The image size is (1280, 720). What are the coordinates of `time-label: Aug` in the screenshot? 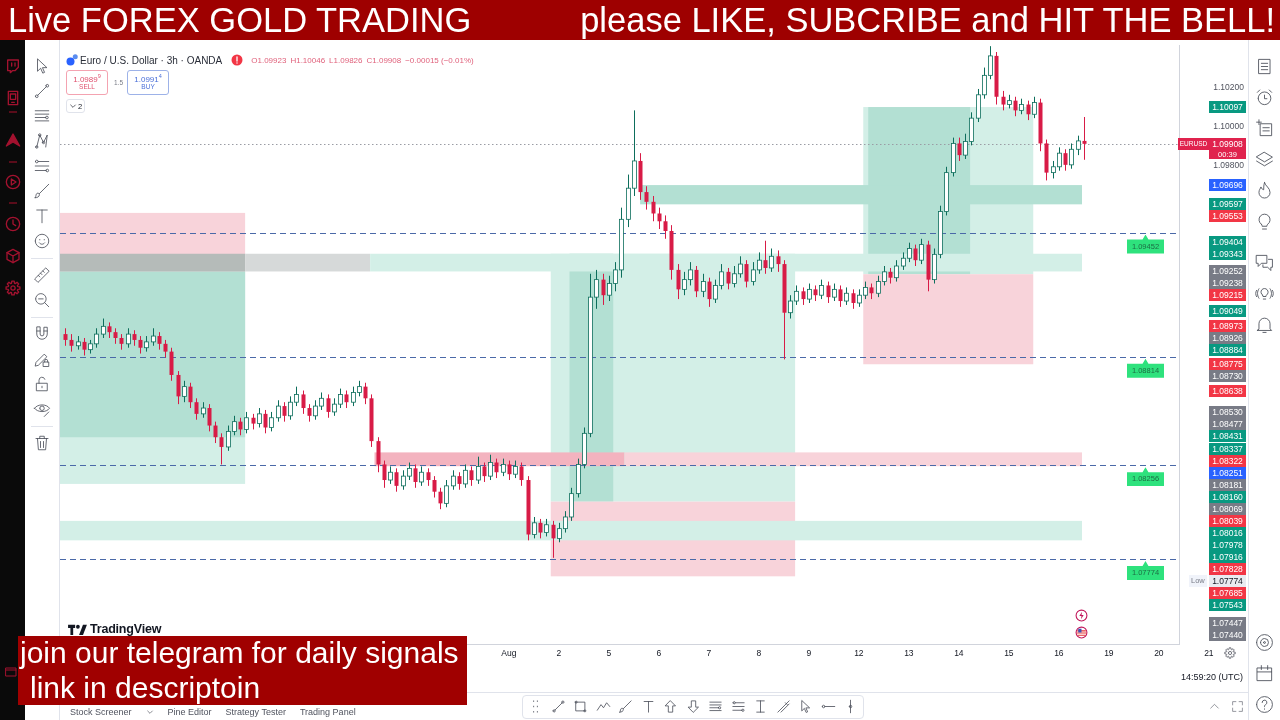 It's located at (509, 653).